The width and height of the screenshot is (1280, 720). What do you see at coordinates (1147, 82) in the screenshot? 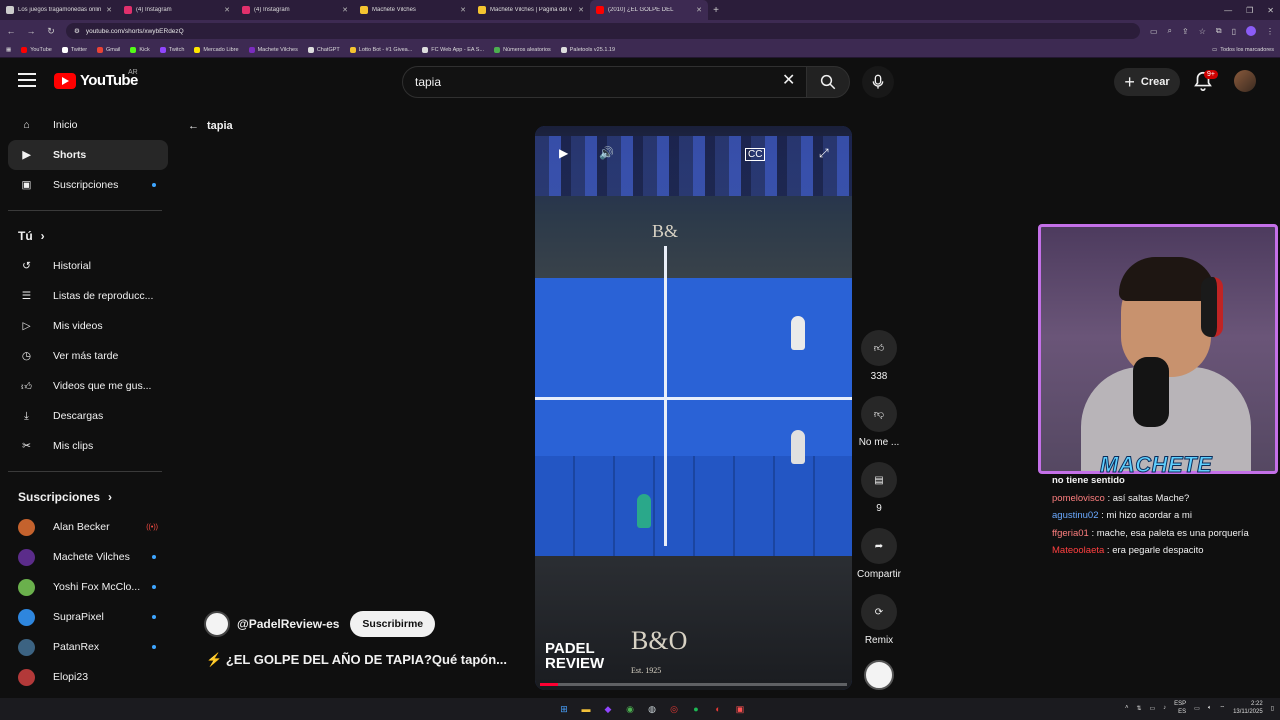
I see `create-button: + Crear` at bounding box center [1147, 82].